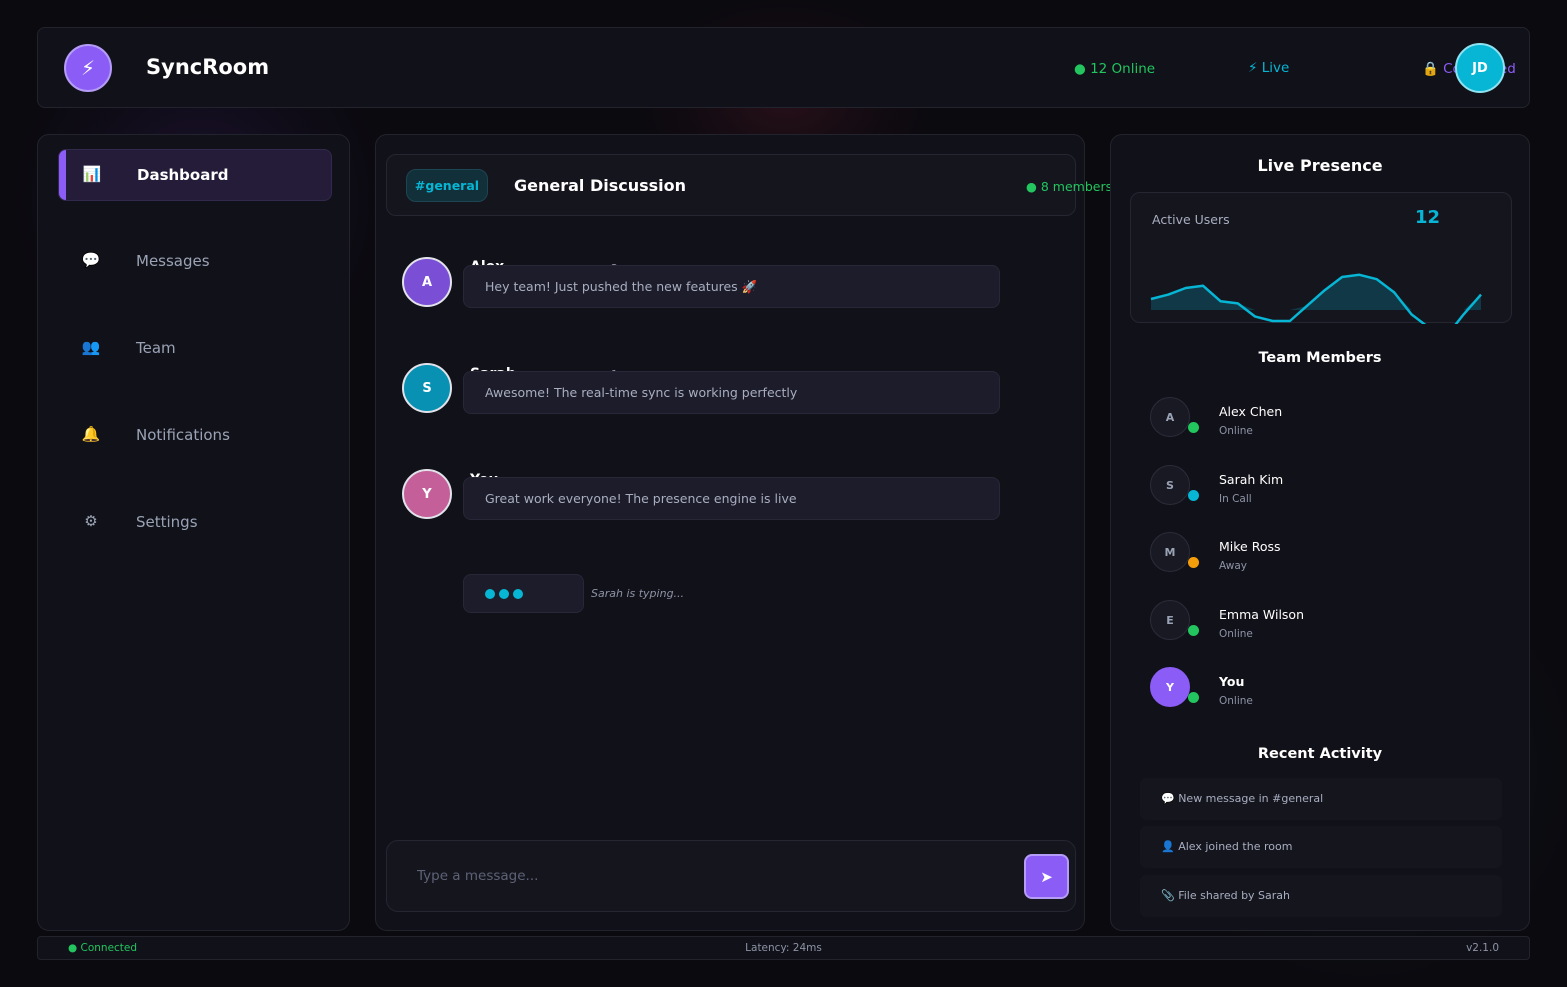  I want to click on channel-tag: #general, so click(447, 185).